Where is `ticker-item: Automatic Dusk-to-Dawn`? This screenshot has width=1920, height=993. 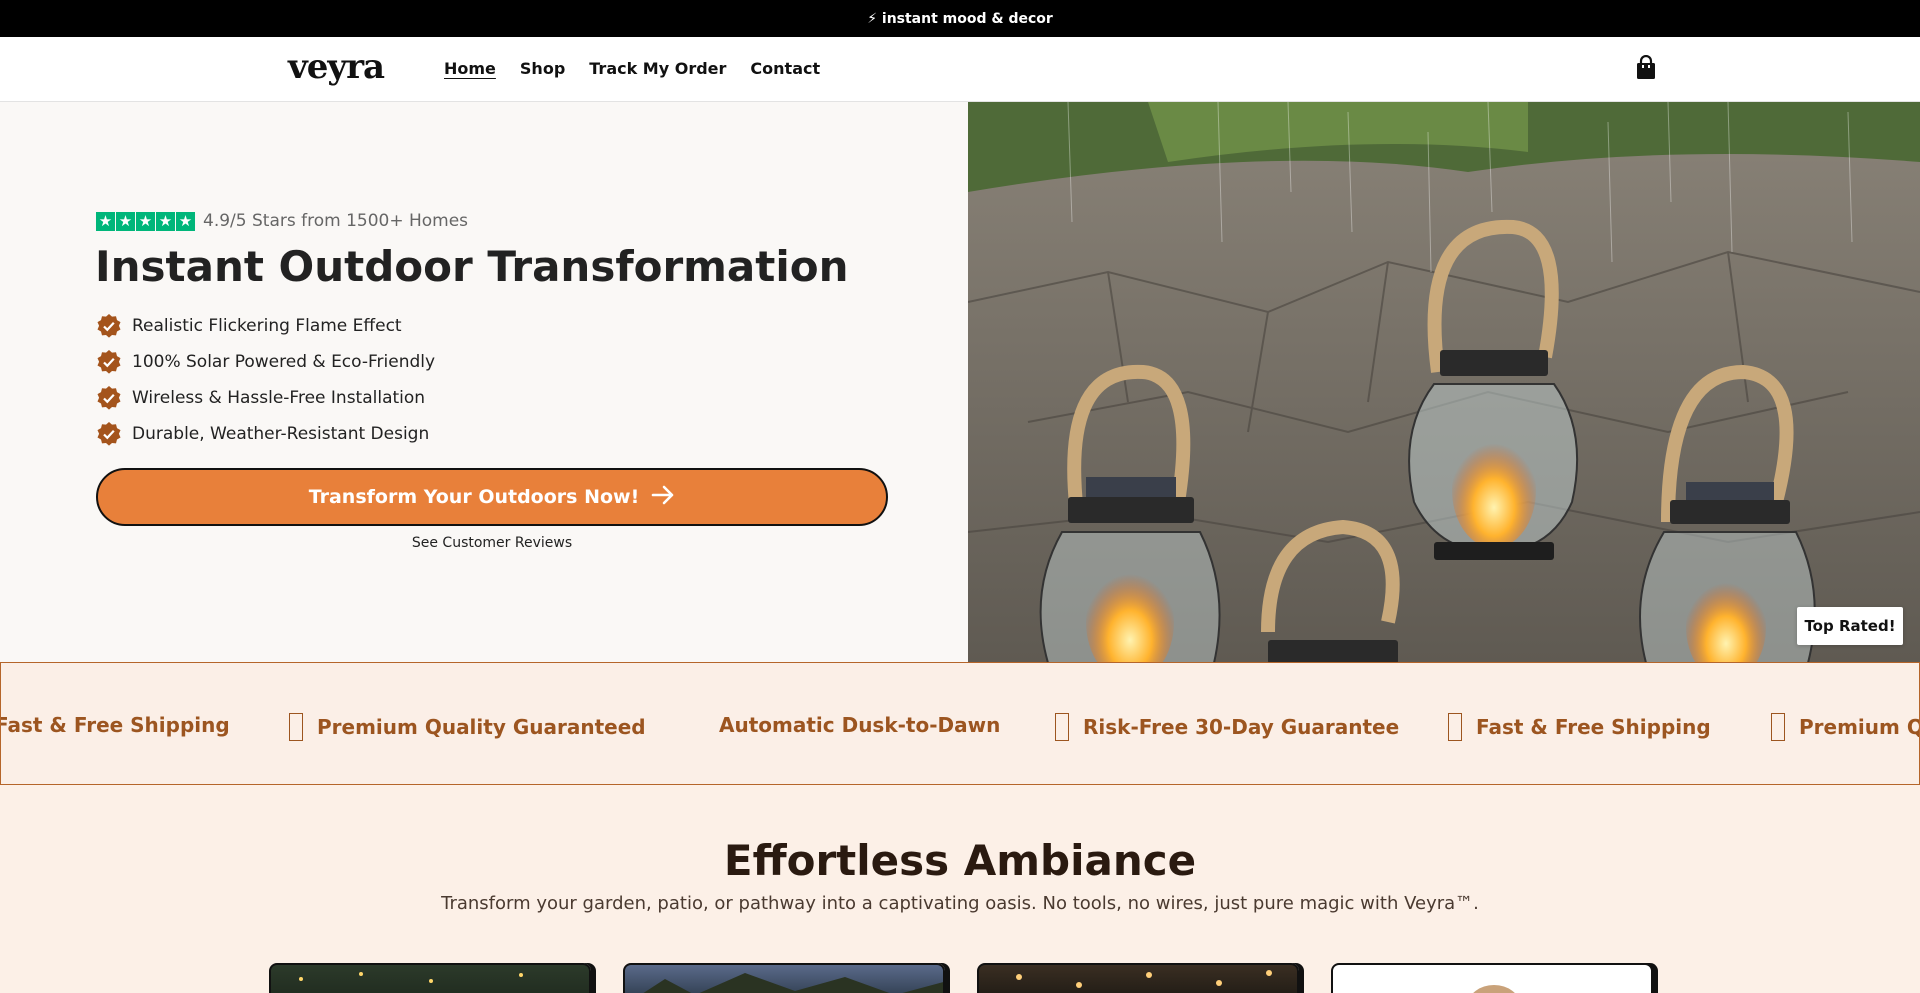 ticker-item: Automatic Dusk-to-Dawn is located at coordinates (859, 725).